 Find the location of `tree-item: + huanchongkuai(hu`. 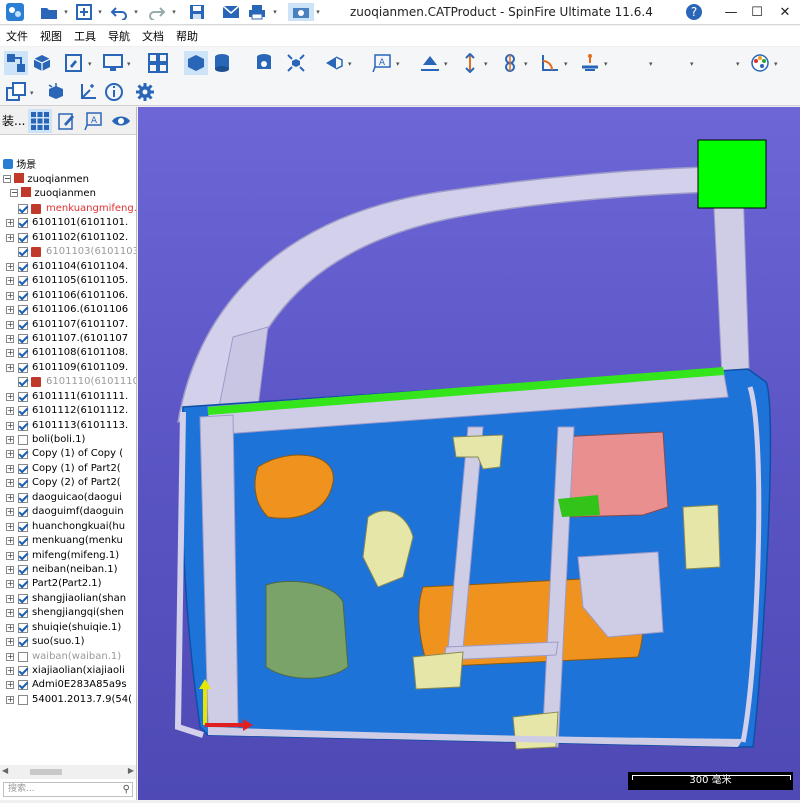

tree-item: + huanchongkuai(hu is located at coordinates (68, 527).